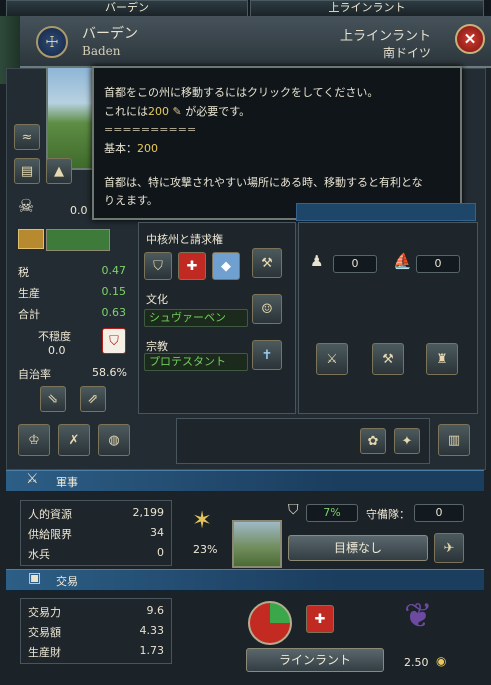 This screenshot has width=491, height=685. What do you see at coordinates (226, 266) in the screenshot?
I see `claim-shield-icon: ◆` at bounding box center [226, 266].